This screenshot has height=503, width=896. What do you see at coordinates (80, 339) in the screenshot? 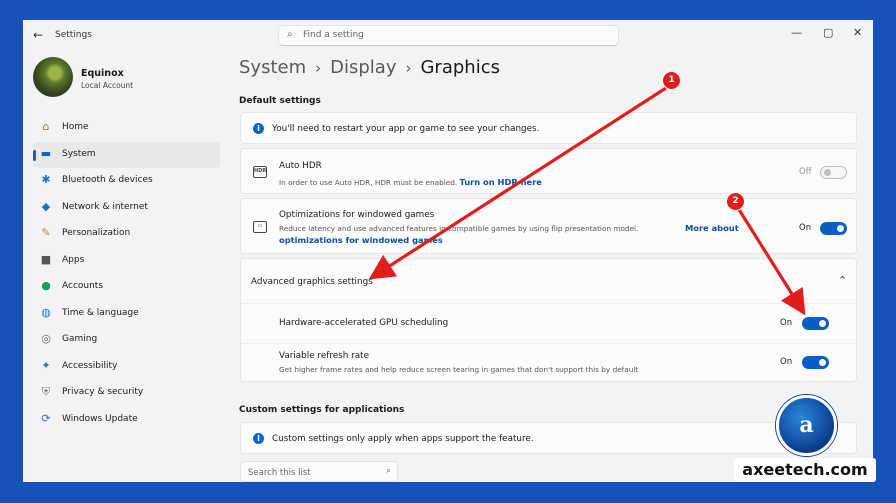
I see `sidebar-item-label: Gaming` at bounding box center [80, 339].